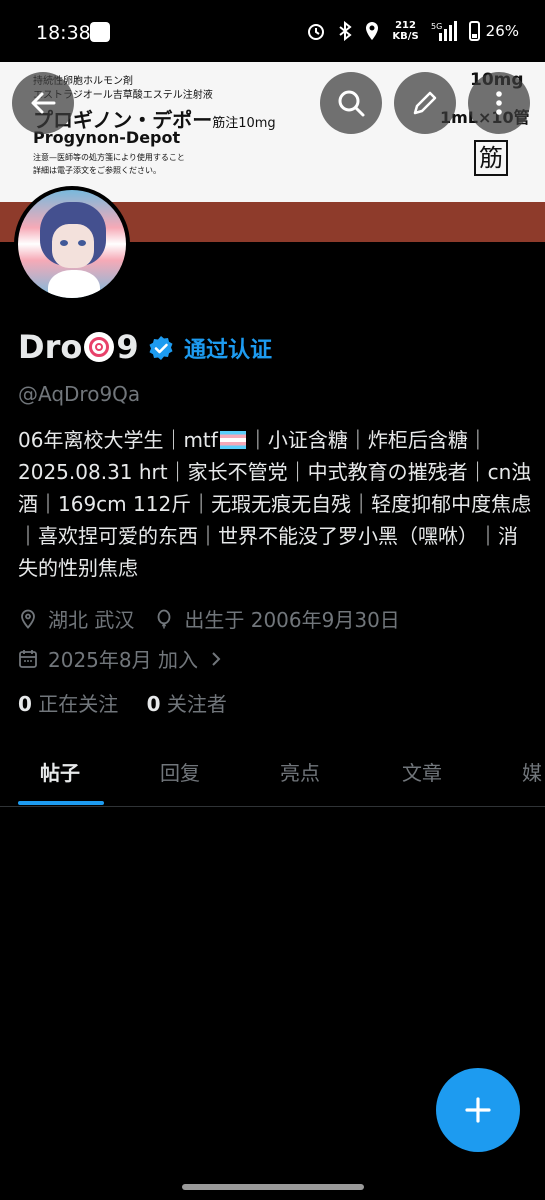 Image resolution: width=545 pixels, height=1200 pixels. What do you see at coordinates (346, 31) in the screenshot?
I see `bluetooth-icon` at bounding box center [346, 31].